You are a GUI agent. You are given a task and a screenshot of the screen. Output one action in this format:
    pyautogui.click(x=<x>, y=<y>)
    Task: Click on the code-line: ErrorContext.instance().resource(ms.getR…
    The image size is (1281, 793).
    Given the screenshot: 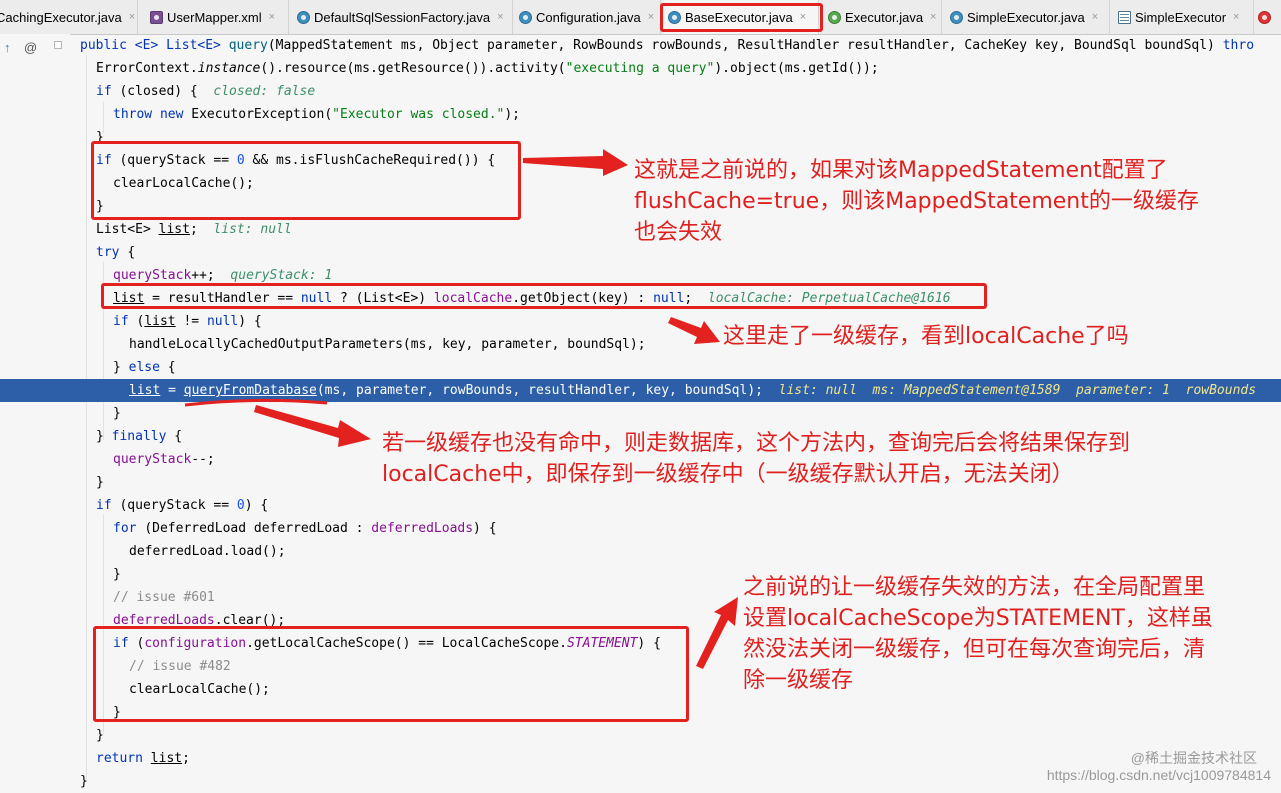 What is the action you would take?
    pyautogui.click(x=487, y=68)
    